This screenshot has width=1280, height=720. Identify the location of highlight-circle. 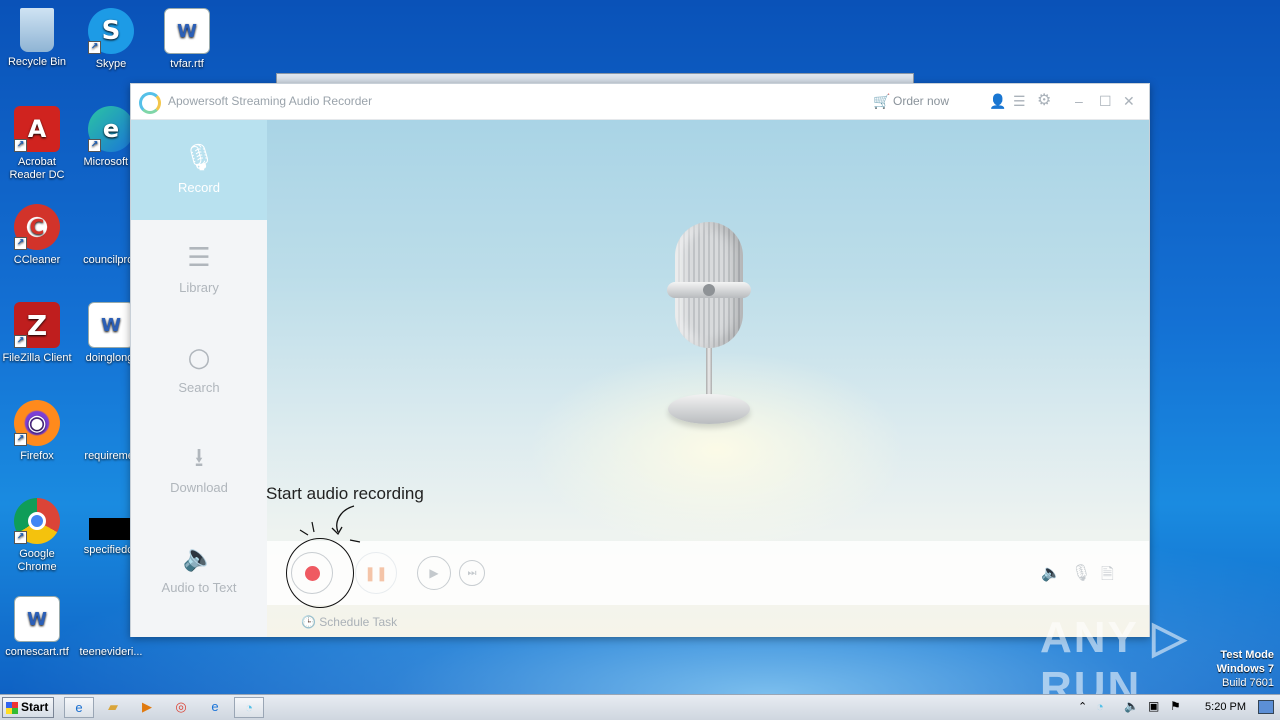
(320, 573).